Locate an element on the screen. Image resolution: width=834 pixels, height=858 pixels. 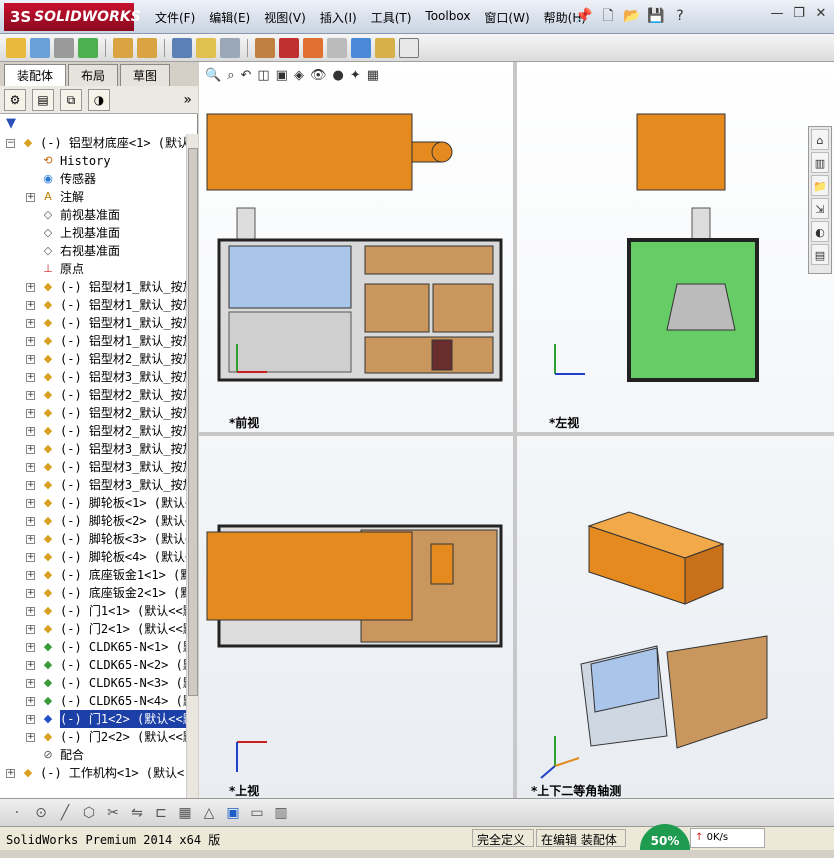
filter-icon: ▼ is located at coordinates (11, 123).